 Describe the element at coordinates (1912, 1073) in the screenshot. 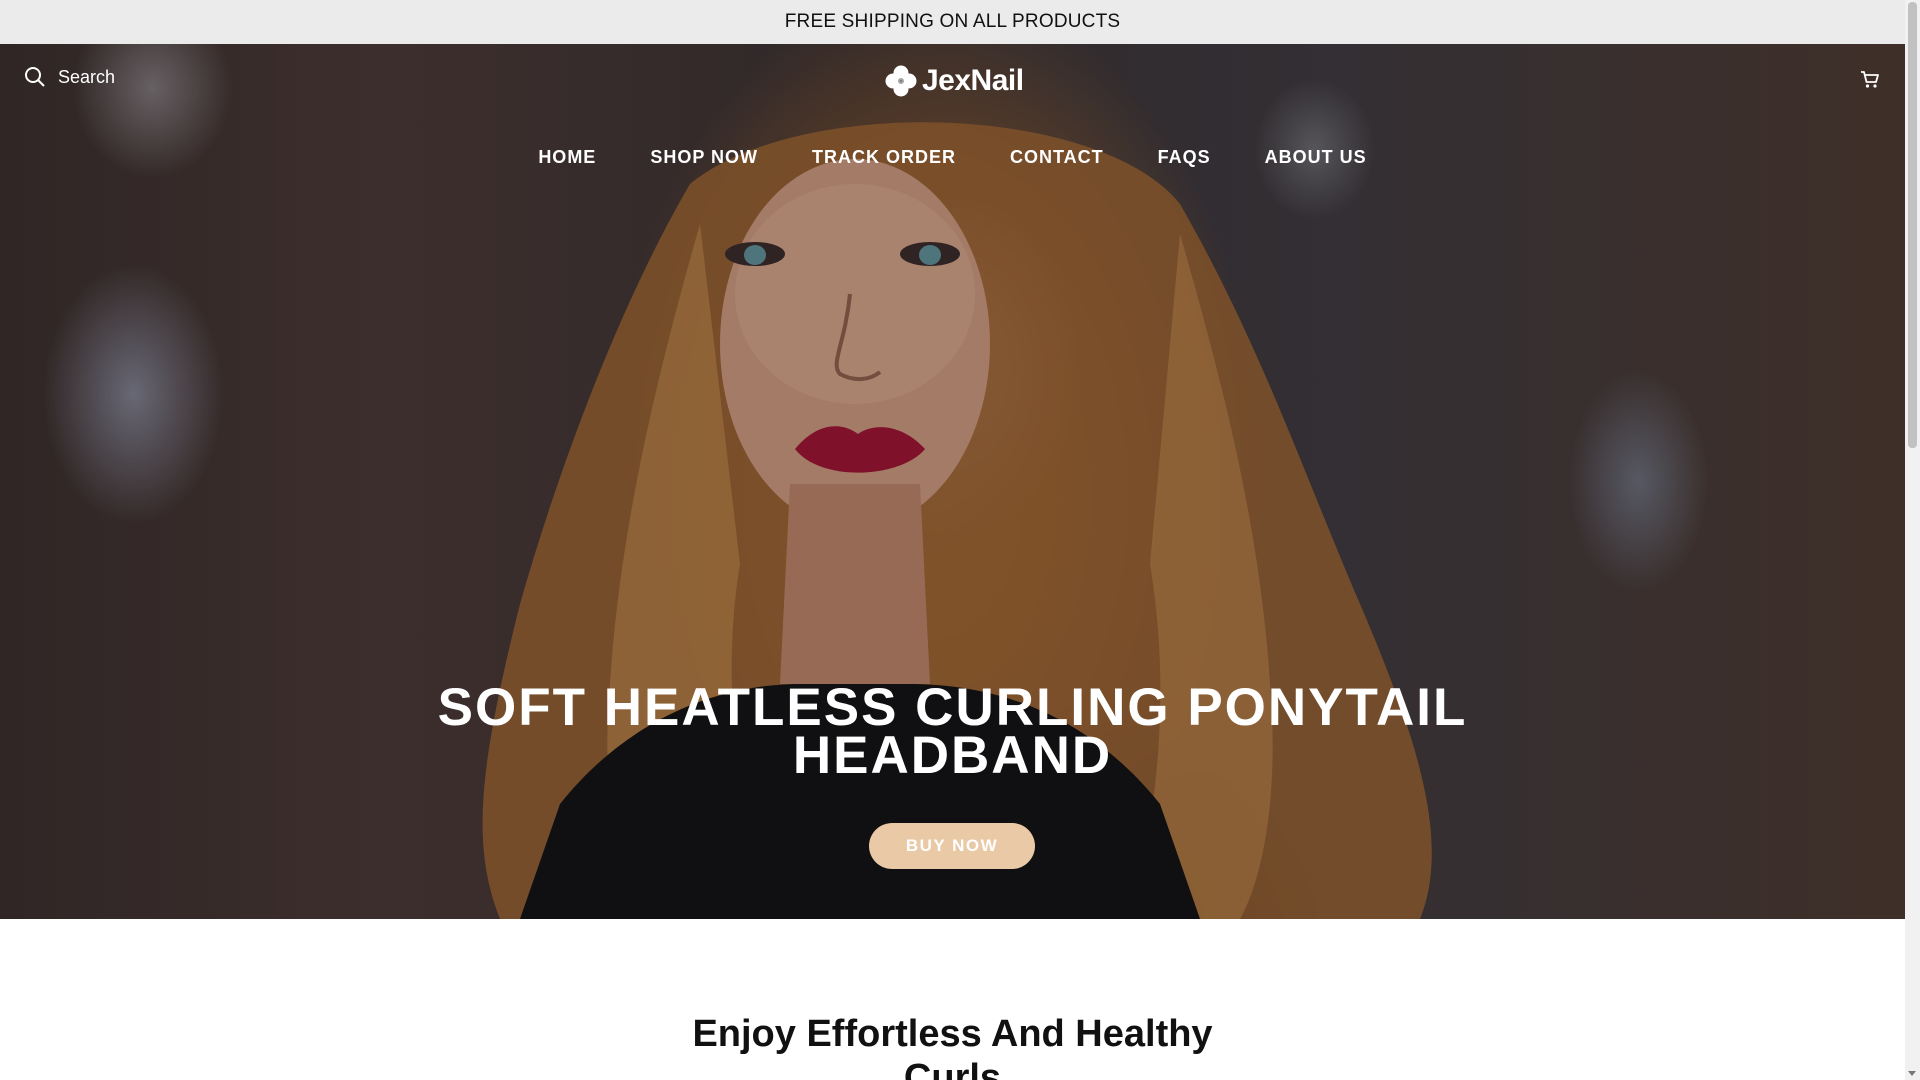

I see `scroll-down-arrow-icon` at that location.